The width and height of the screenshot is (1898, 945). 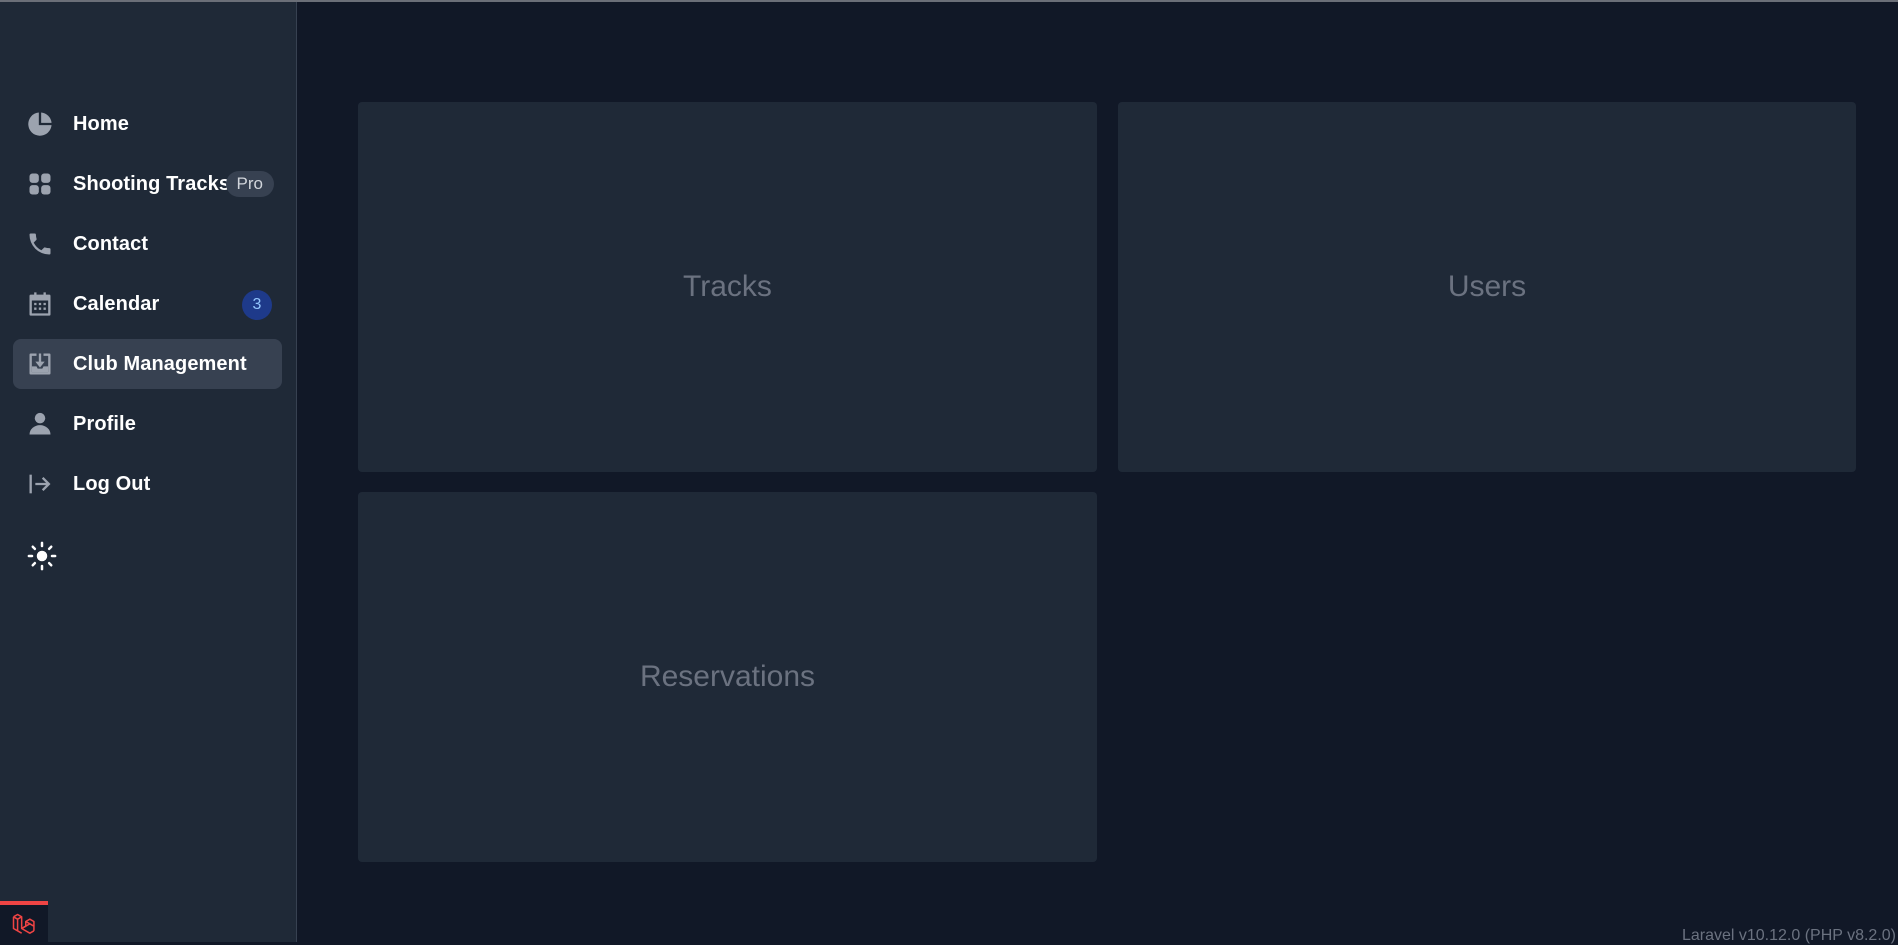 What do you see at coordinates (111, 243) in the screenshot?
I see `sidebar-item-label: Contact` at bounding box center [111, 243].